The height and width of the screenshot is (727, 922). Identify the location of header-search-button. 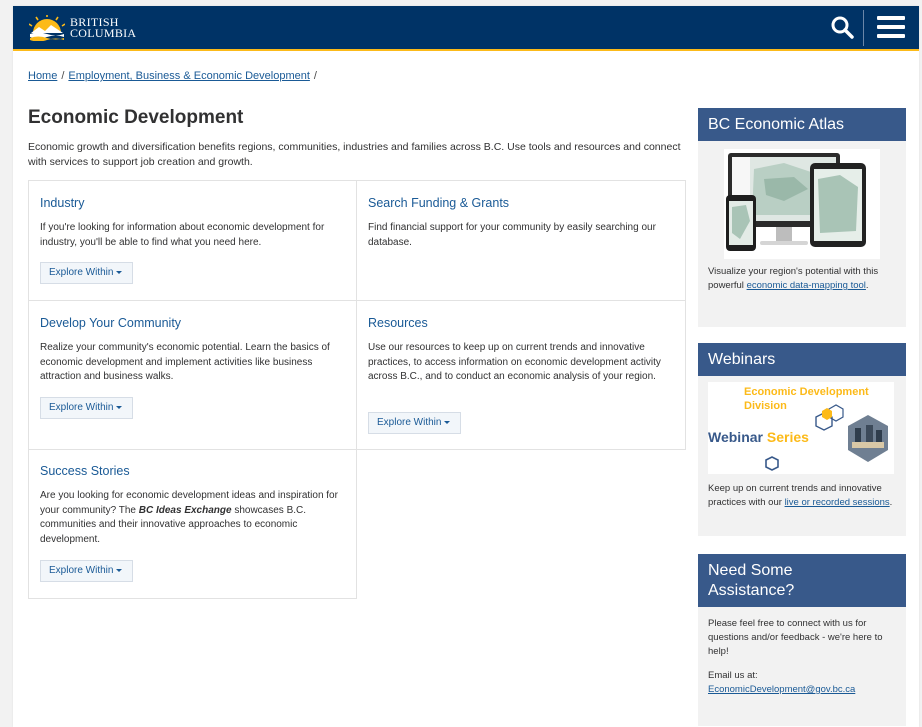
(843, 28).